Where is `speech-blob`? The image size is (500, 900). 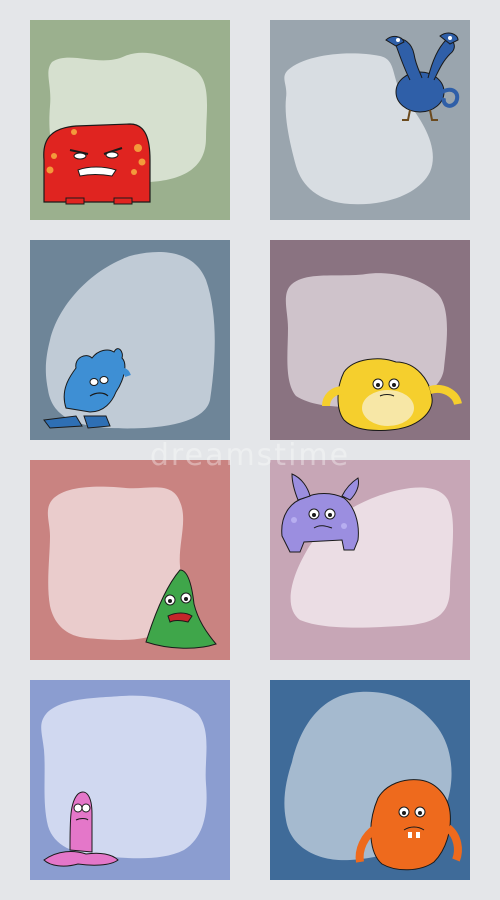
speech-blob is located at coordinates (124, 777).